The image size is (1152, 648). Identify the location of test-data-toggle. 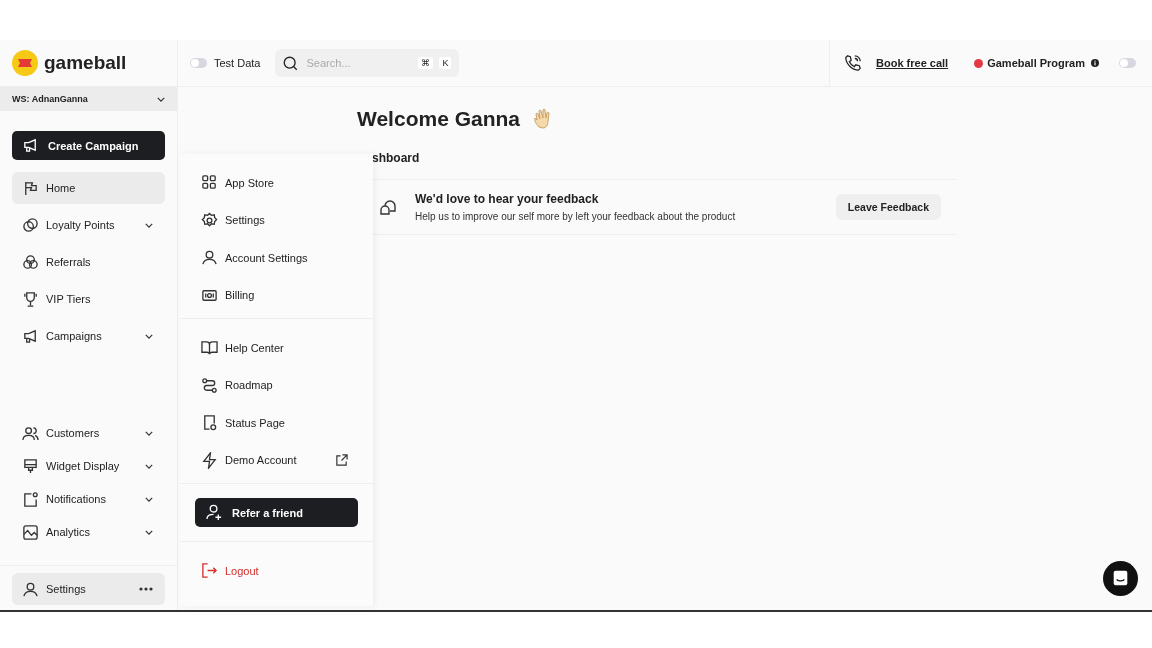
(198, 63).